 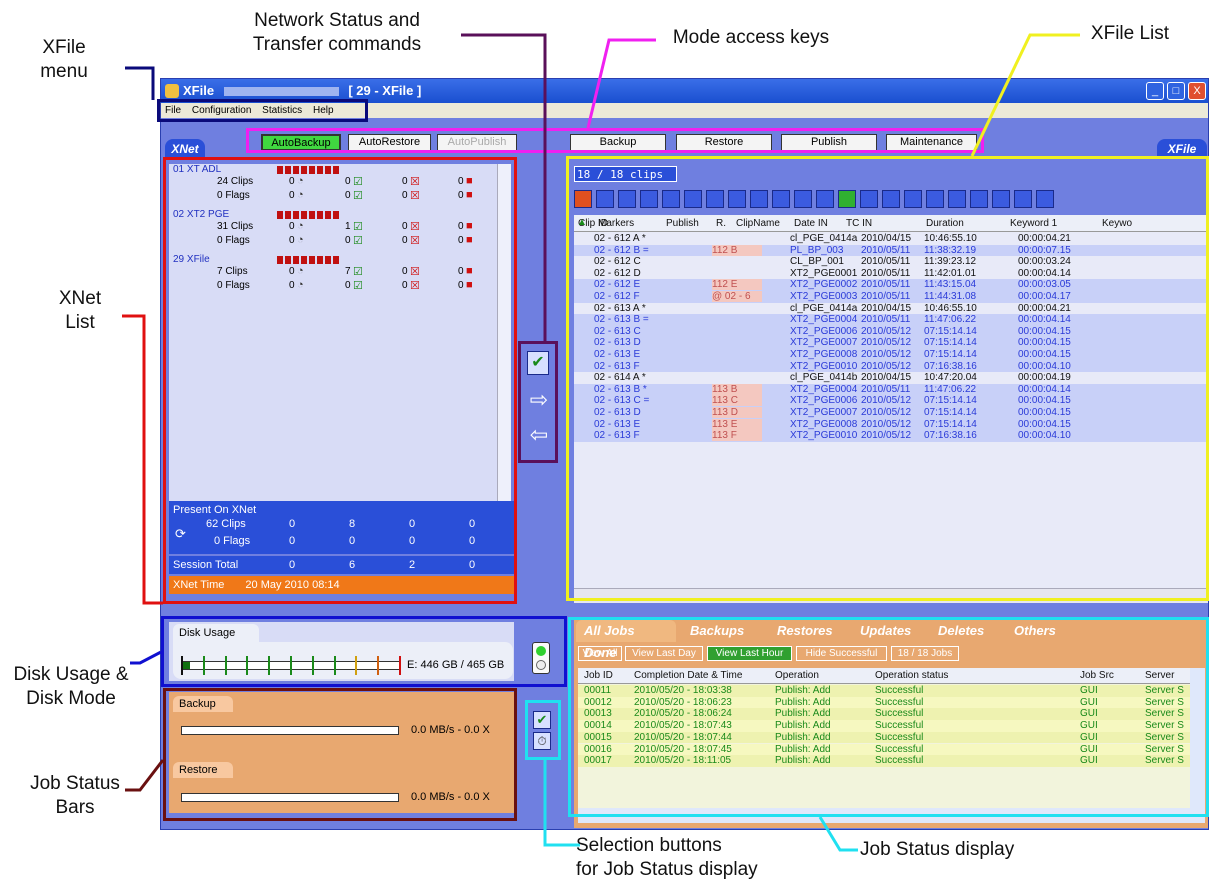 What do you see at coordinates (937, 849) in the screenshot?
I see `callout-job-status-display-text: Job Status display` at bounding box center [937, 849].